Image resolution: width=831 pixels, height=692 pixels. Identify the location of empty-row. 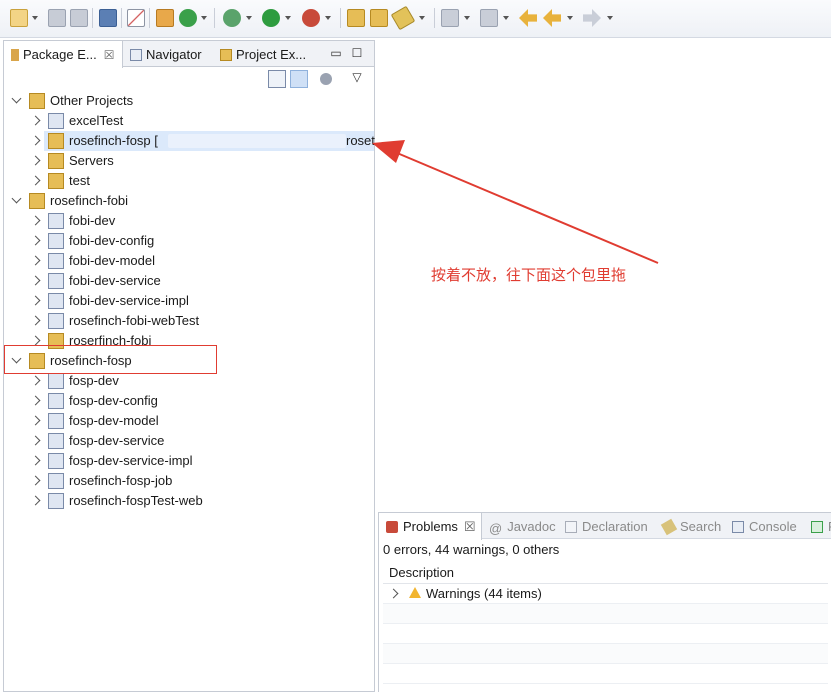
(605, 654).